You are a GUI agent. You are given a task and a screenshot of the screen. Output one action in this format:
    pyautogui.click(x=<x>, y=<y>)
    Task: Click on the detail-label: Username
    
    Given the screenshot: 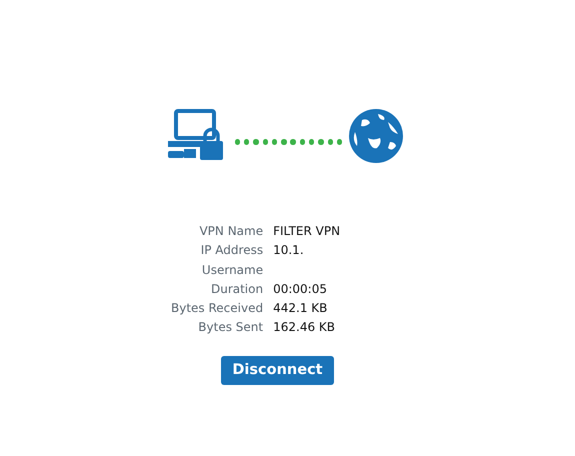 What is the action you would take?
    pyautogui.click(x=232, y=270)
    